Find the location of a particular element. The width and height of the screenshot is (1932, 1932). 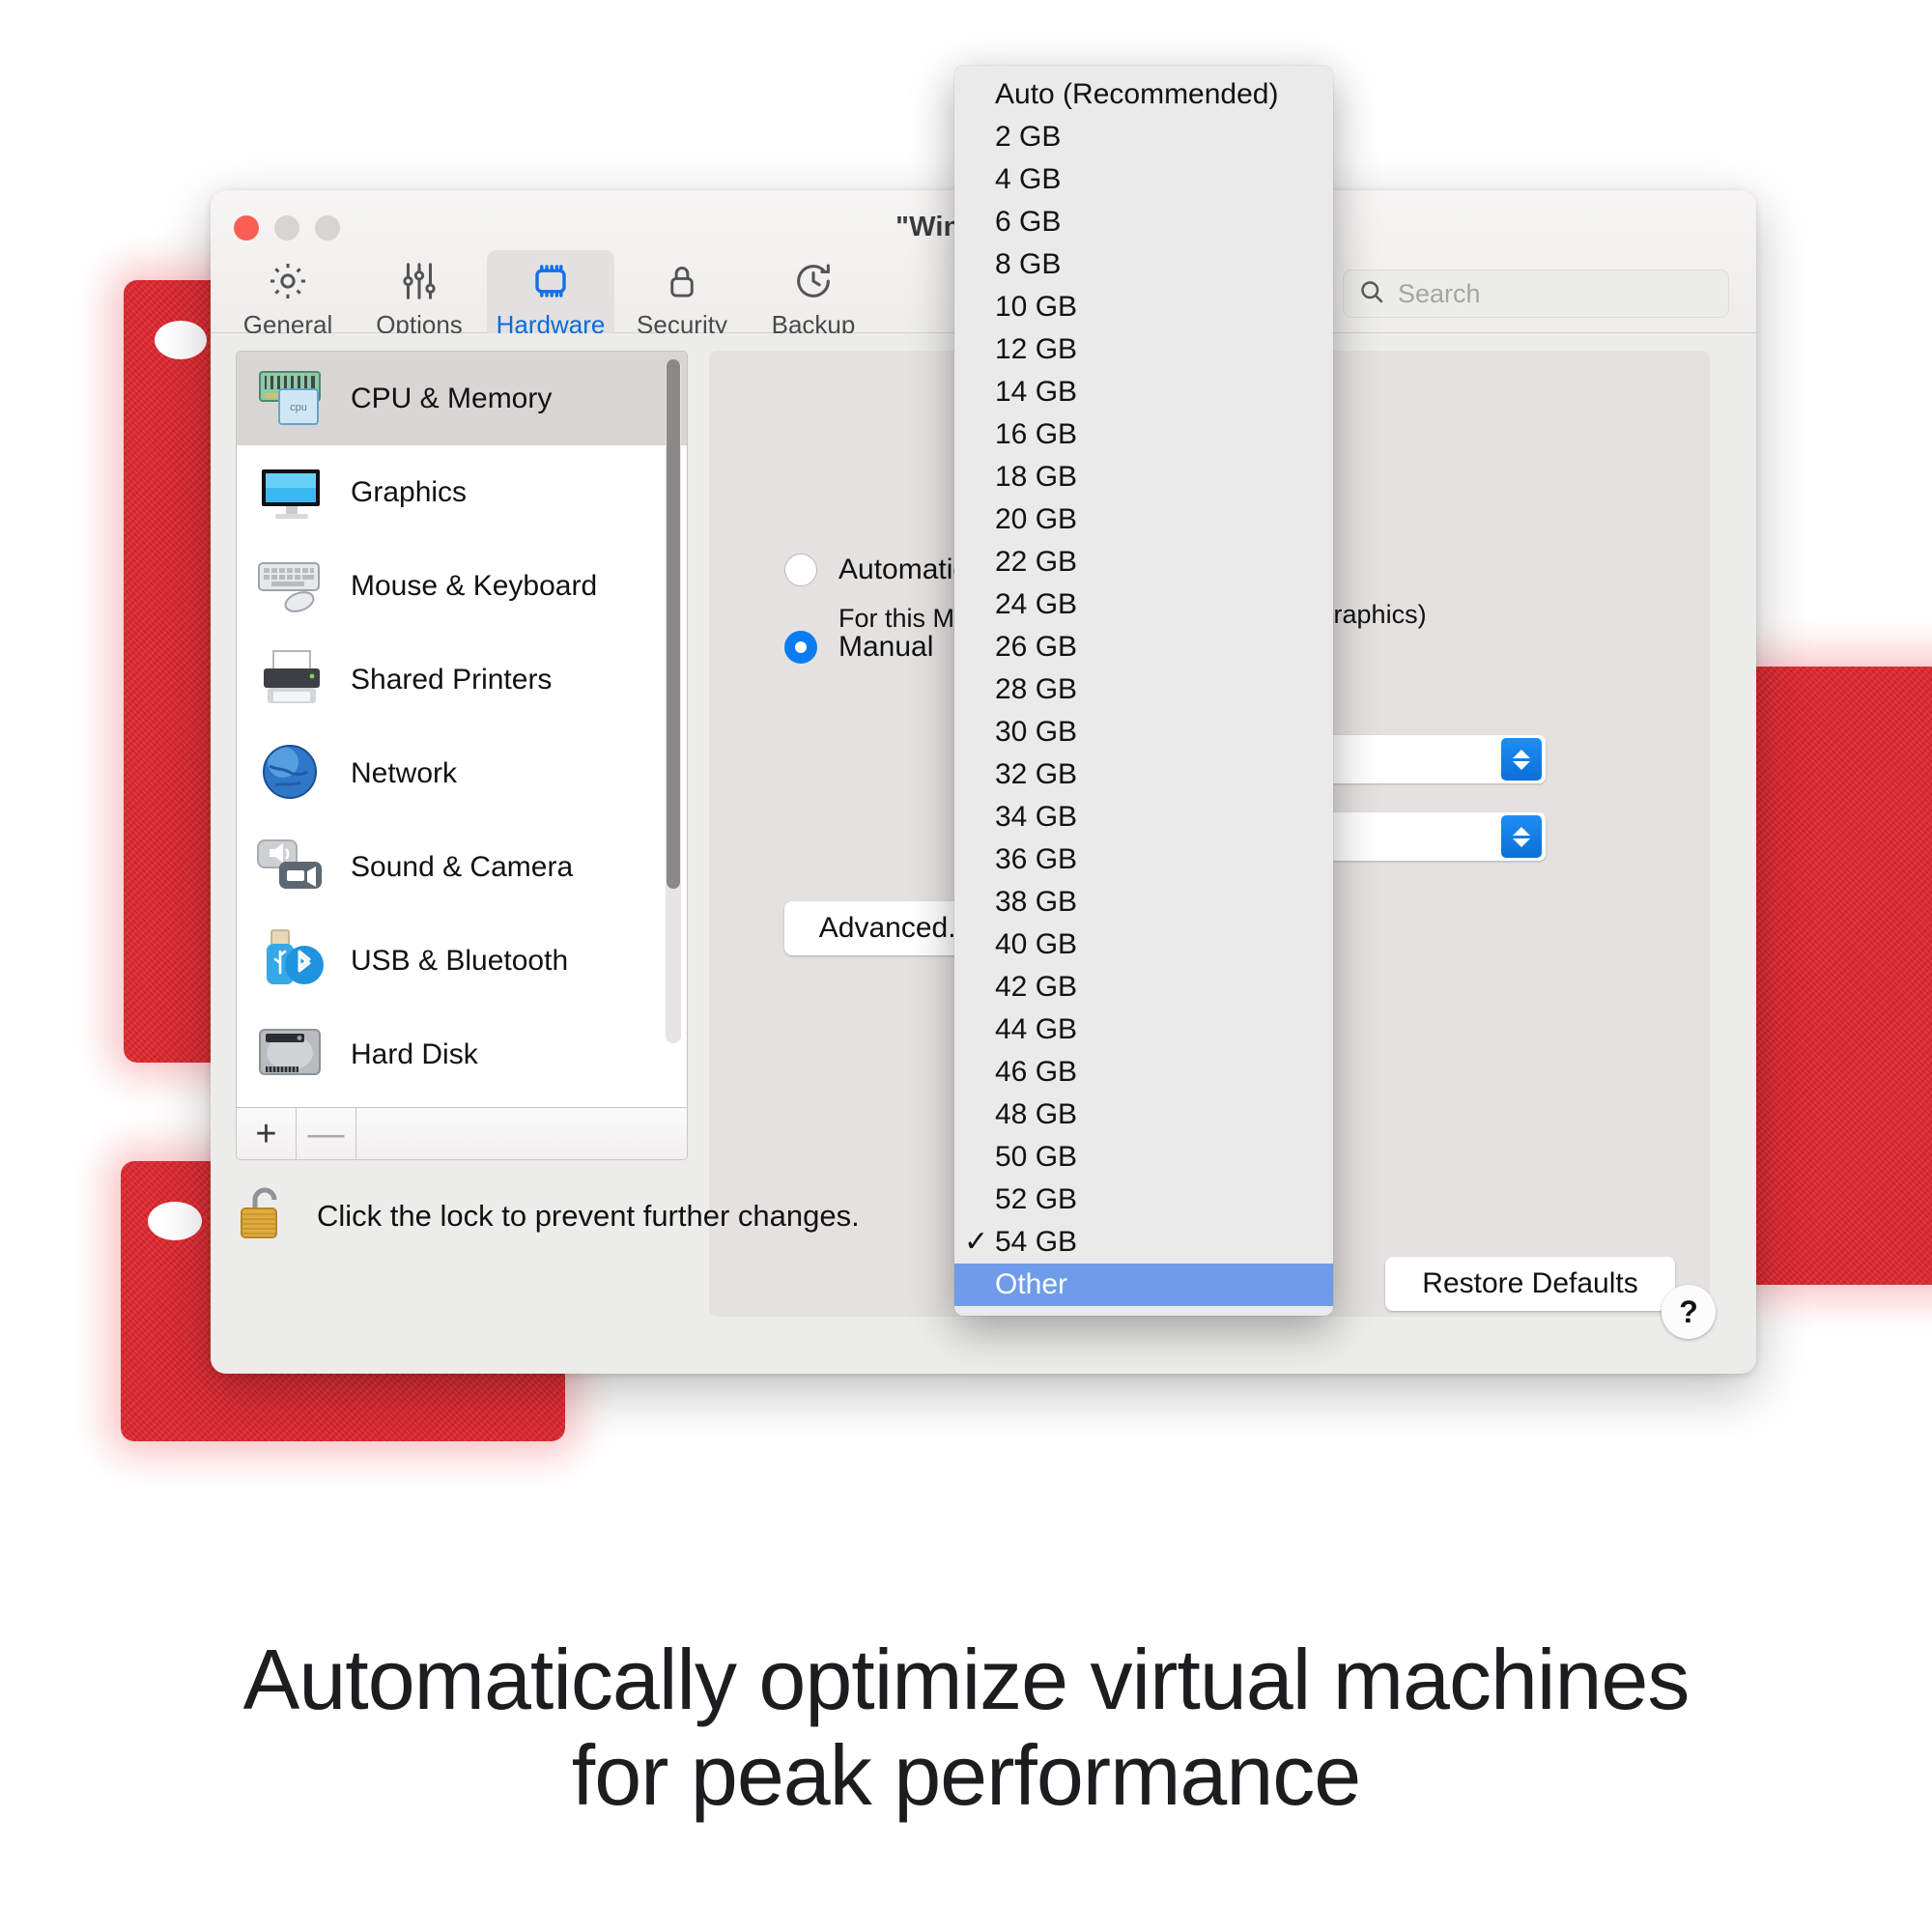

device-list-footer: + — is located at coordinates (462, 1133).